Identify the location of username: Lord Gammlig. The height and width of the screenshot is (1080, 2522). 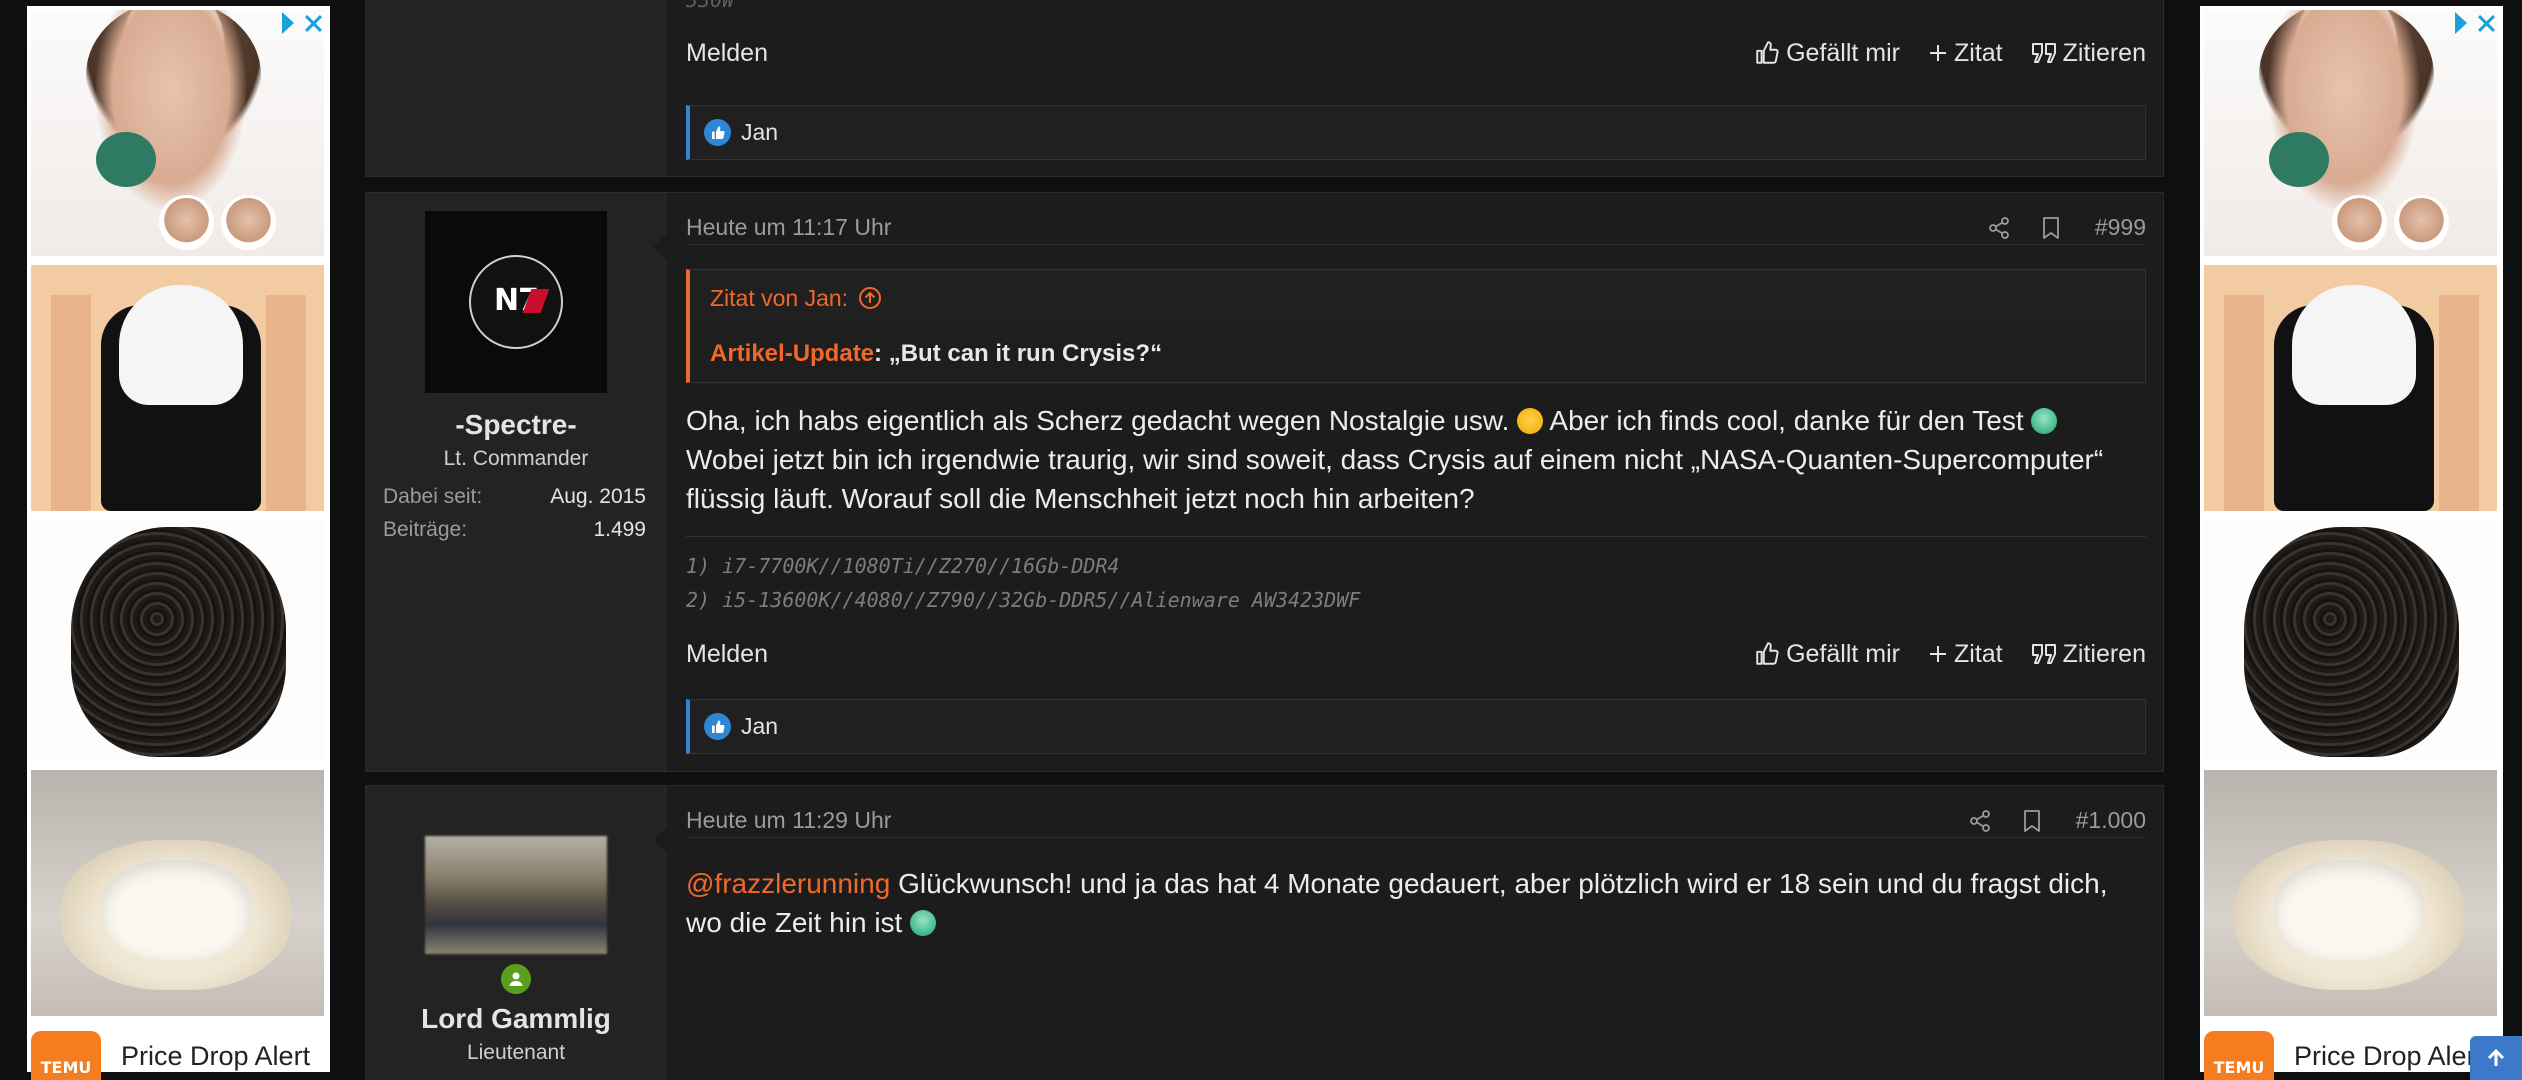
(516, 1019).